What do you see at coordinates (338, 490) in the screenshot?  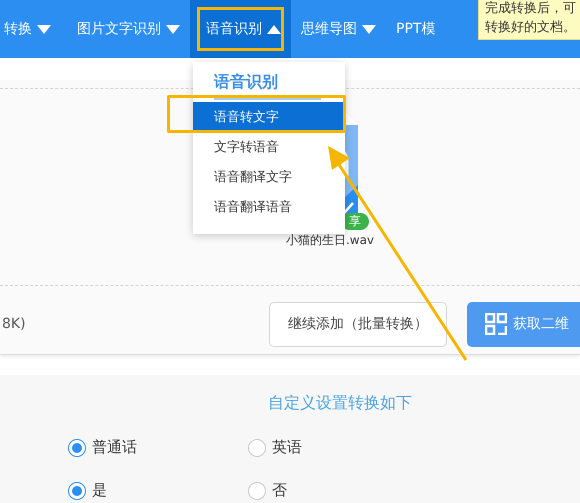 I see `radio-option: 否` at bounding box center [338, 490].